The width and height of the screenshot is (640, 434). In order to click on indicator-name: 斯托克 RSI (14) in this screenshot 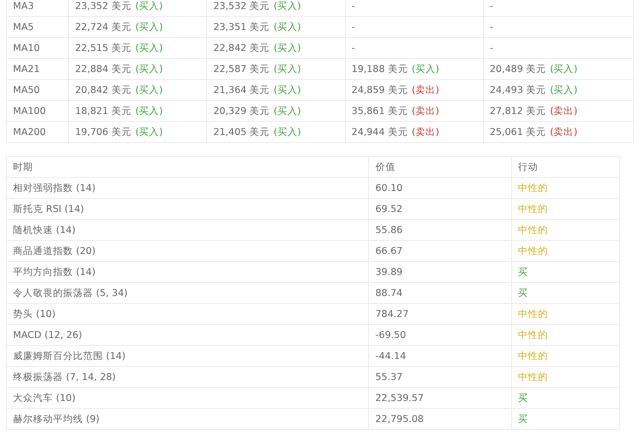, I will do `click(48, 209)`.